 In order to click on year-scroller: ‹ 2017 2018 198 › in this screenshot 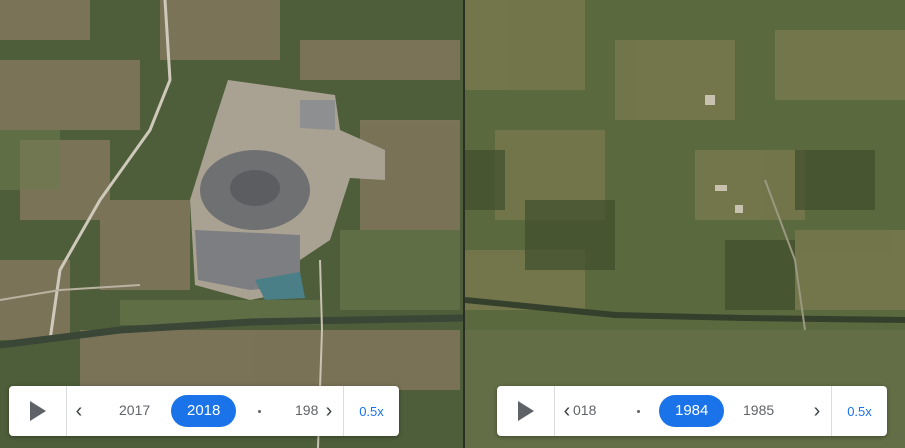, I will do `click(205, 411)`.